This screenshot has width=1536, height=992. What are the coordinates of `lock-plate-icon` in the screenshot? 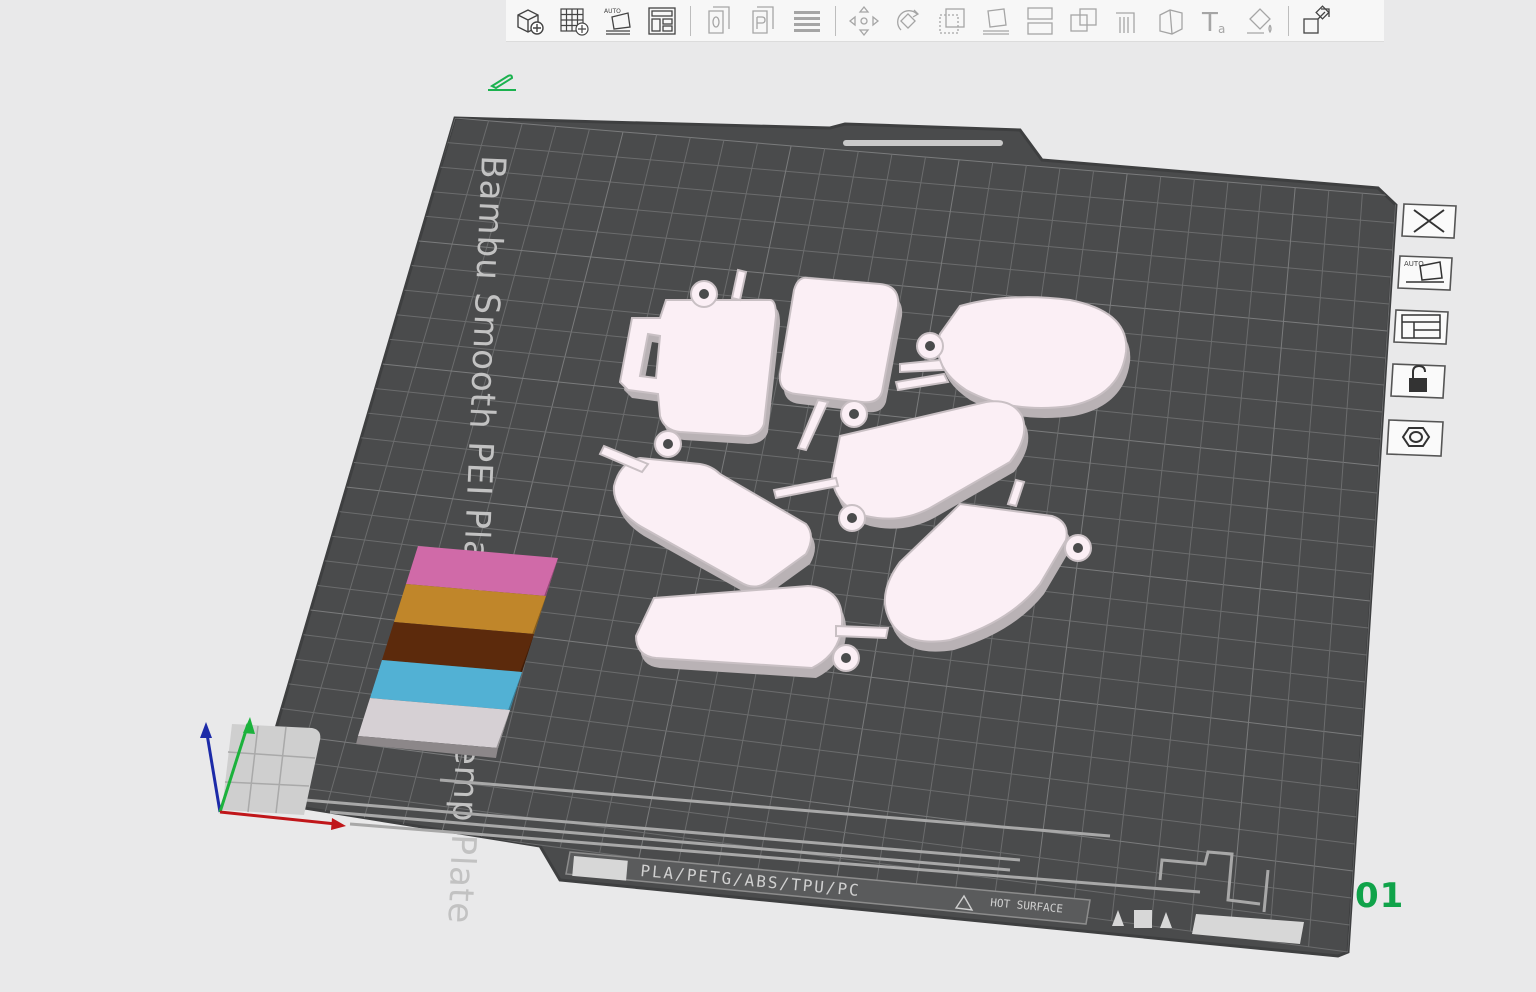 It's located at (1417, 379).